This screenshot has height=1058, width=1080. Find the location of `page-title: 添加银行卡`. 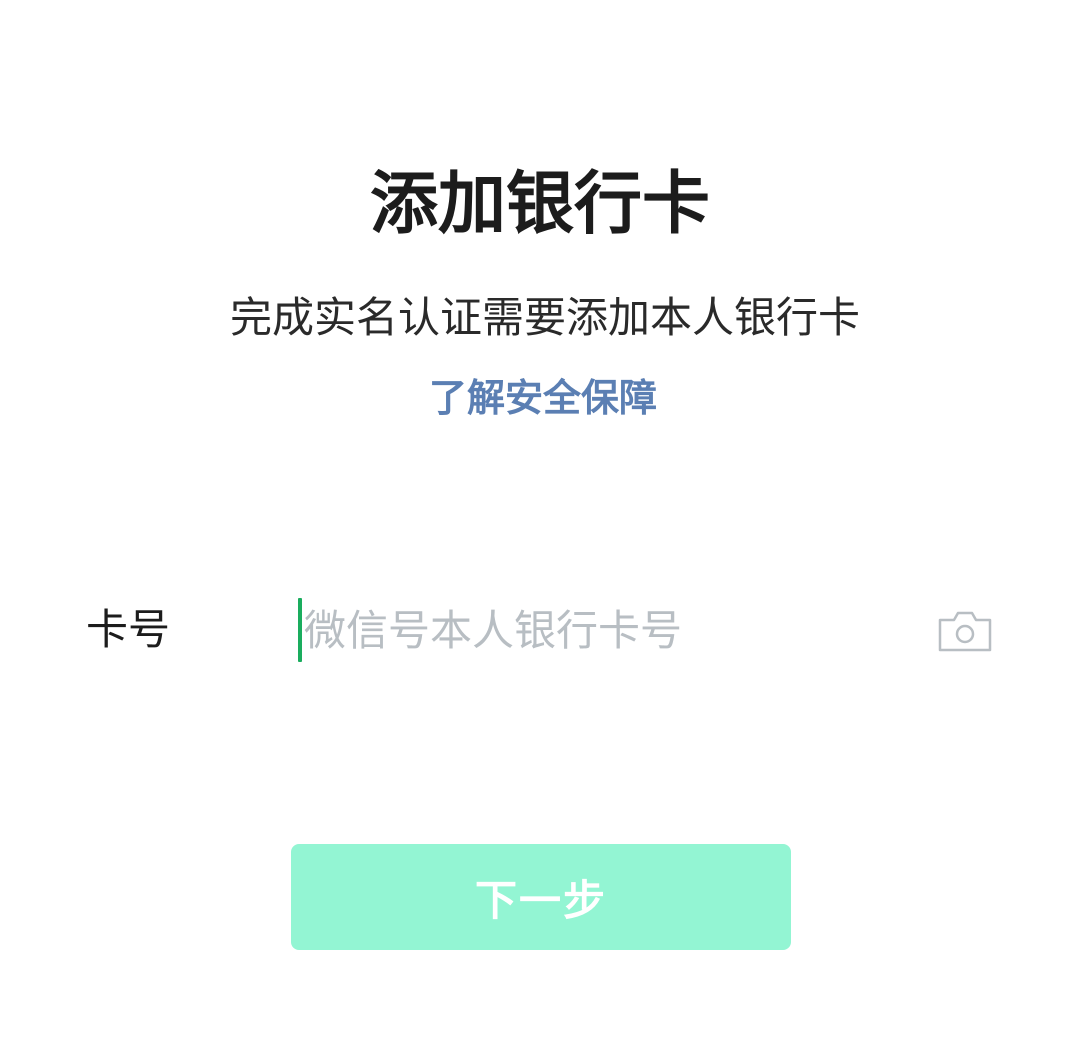

page-title: 添加银行卡 is located at coordinates (539, 204).